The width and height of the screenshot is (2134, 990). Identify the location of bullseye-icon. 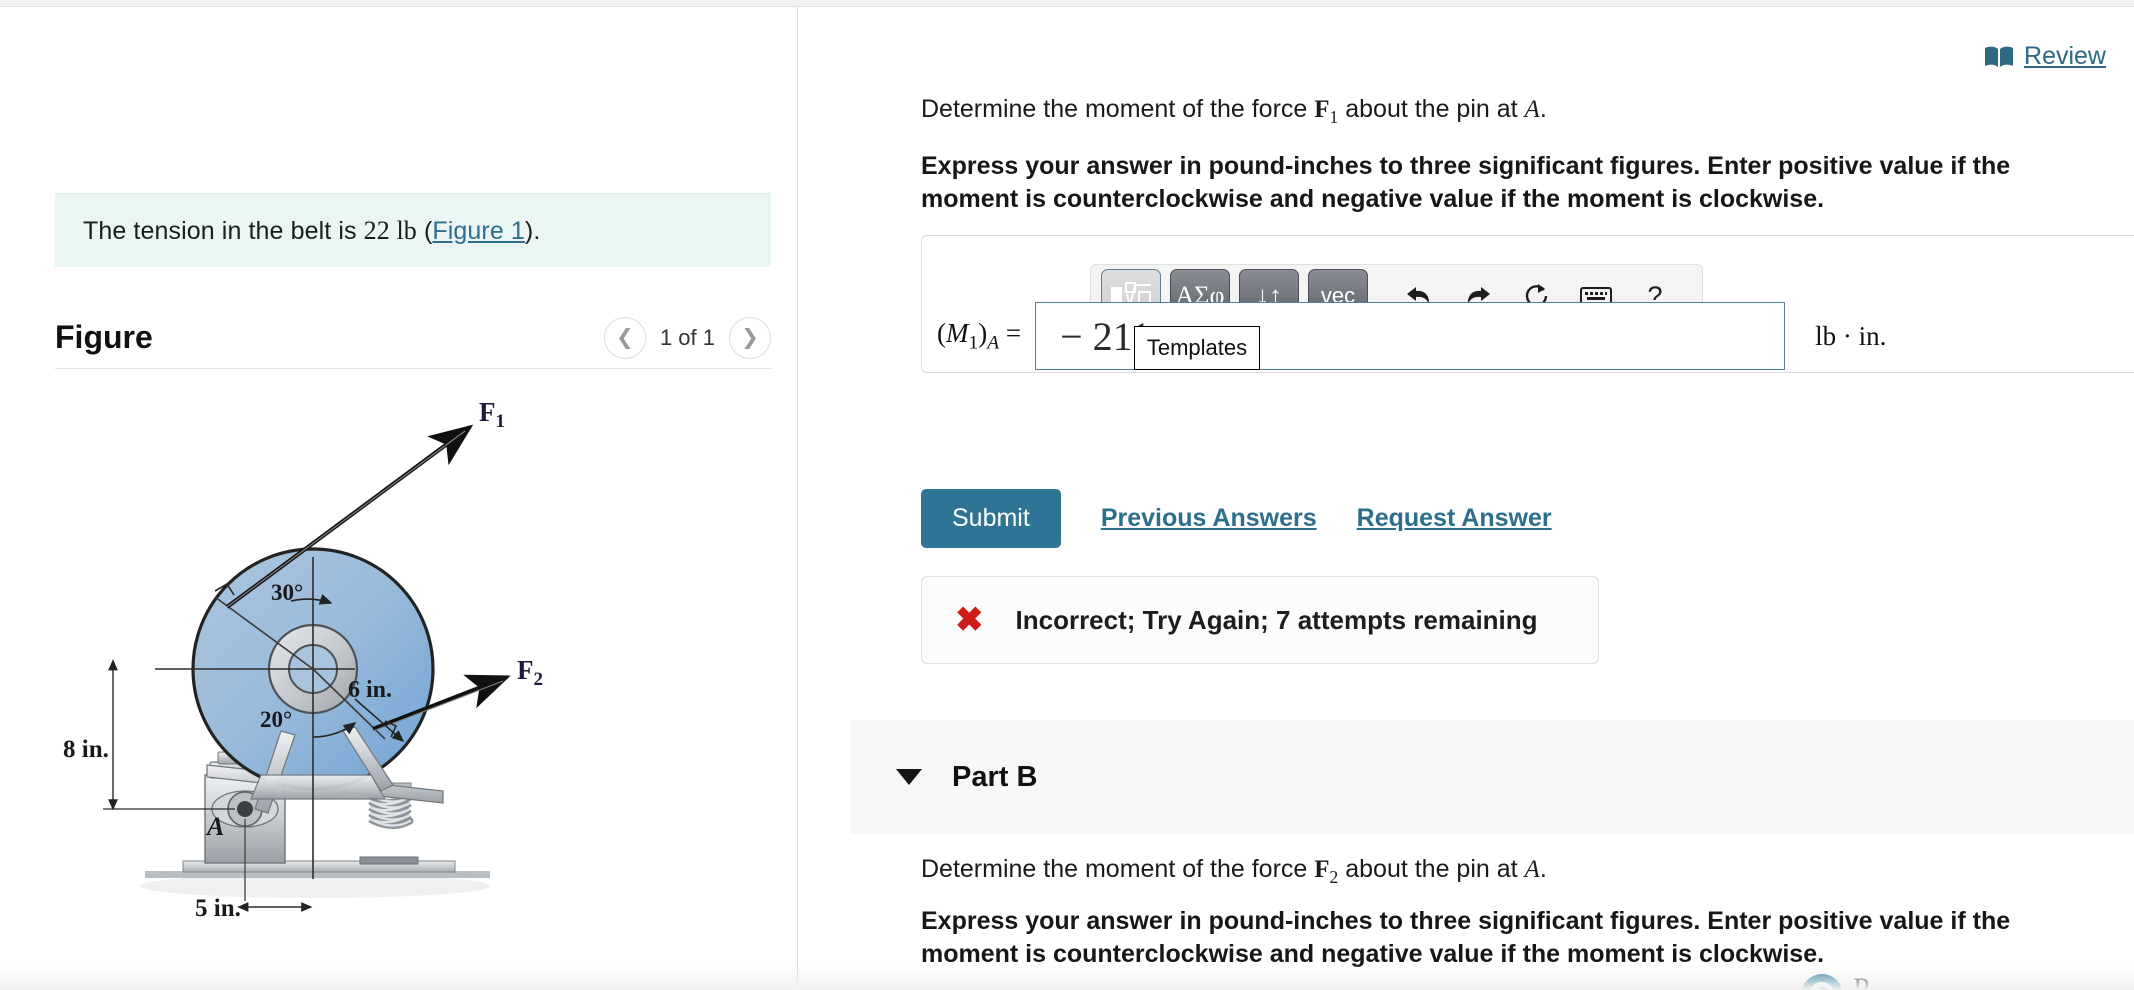
(1822, 982).